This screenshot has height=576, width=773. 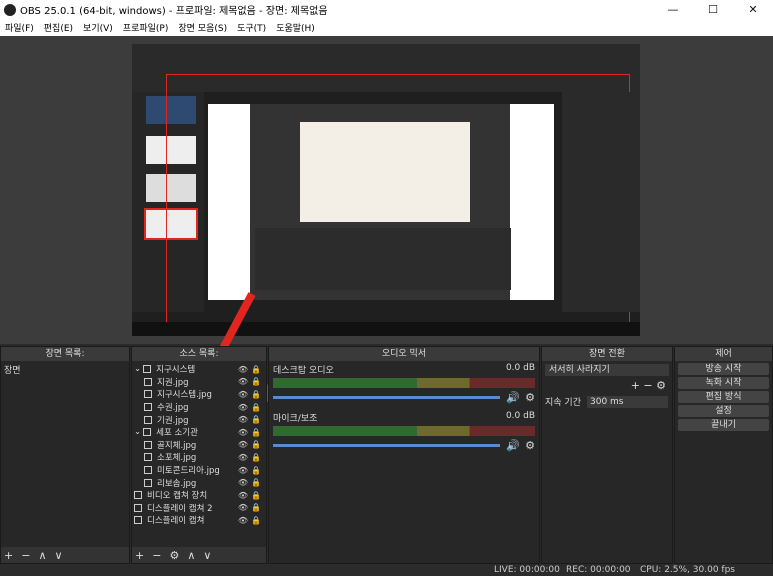 What do you see at coordinates (199, 369) in the screenshot?
I see `source-item: ⌄ 지구시스템 👁 🔒` at bounding box center [199, 369].